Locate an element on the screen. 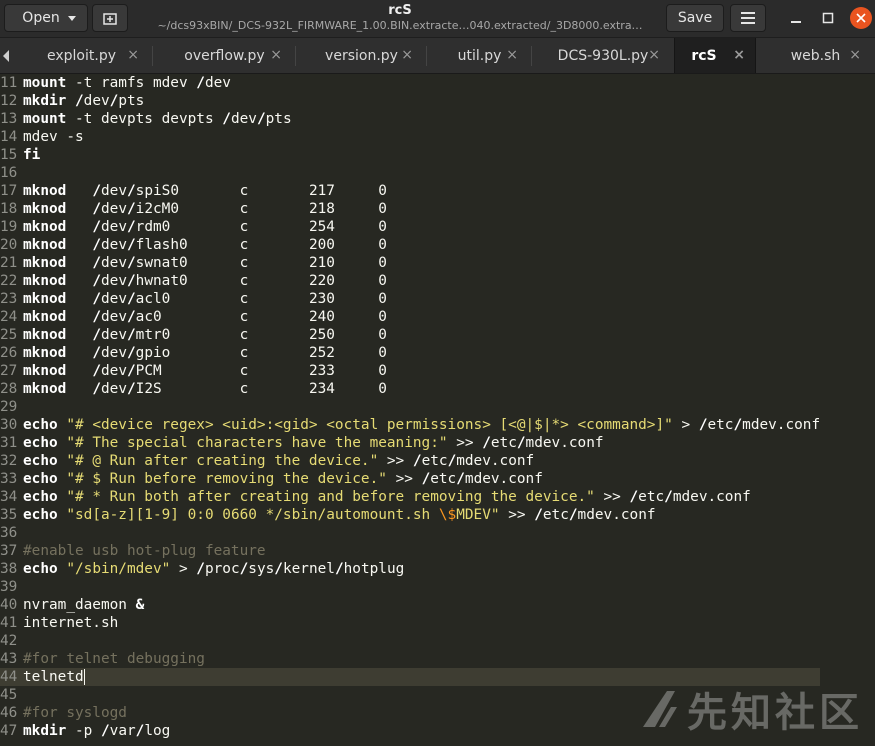 Image resolution: width=875 pixels, height=746 pixels. line-number: 16 is located at coordinates (9, 173).